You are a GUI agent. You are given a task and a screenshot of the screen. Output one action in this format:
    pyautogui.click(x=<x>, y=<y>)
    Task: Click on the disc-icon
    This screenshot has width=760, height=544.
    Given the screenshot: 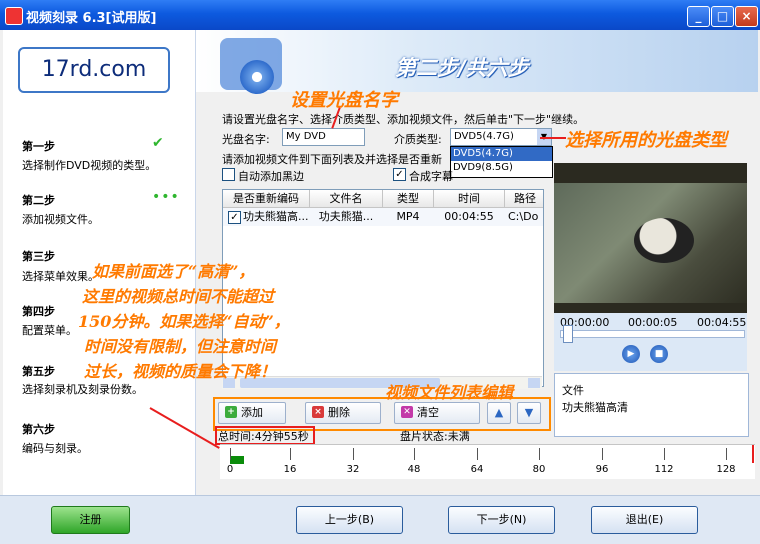 What is the action you would take?
    pyautogui.click(x=257, y=77)
    